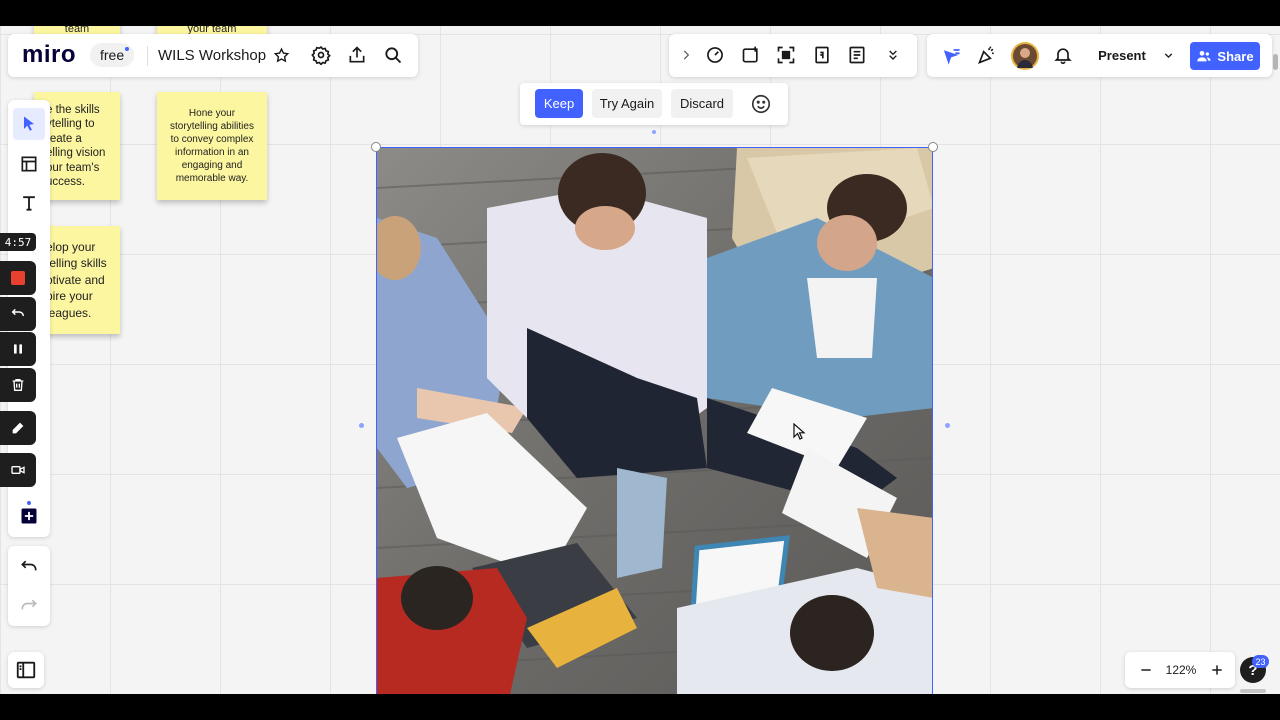 This screenshot has height=720, width=1280. Describe the element at coordinates (686, 55) in the screenshot. I see `chevron-right-icon` at that location.